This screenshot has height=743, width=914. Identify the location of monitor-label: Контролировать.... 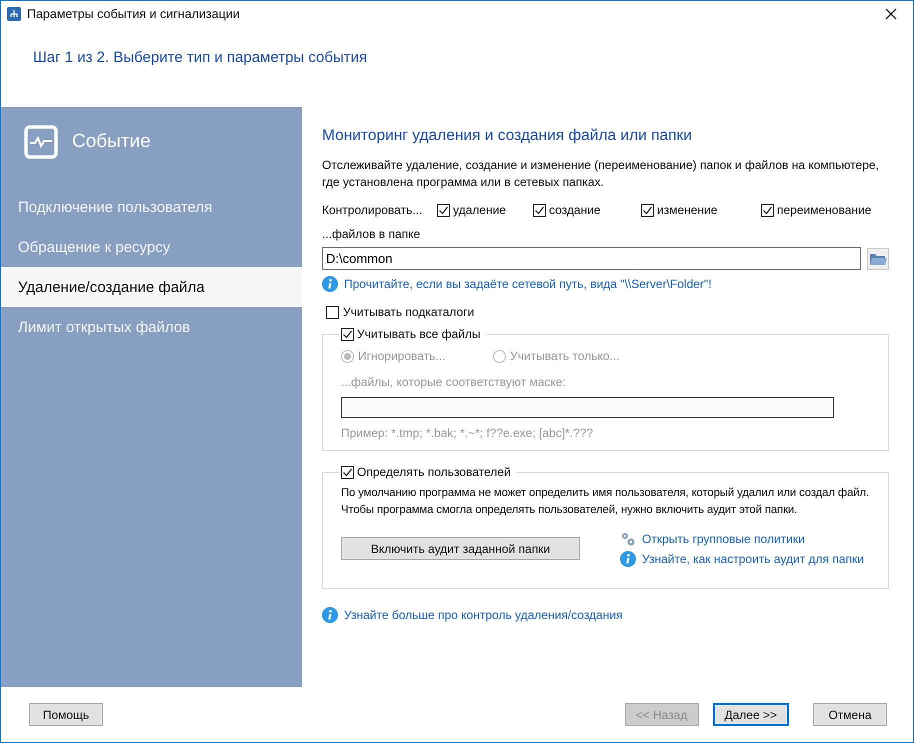
(373, 210).